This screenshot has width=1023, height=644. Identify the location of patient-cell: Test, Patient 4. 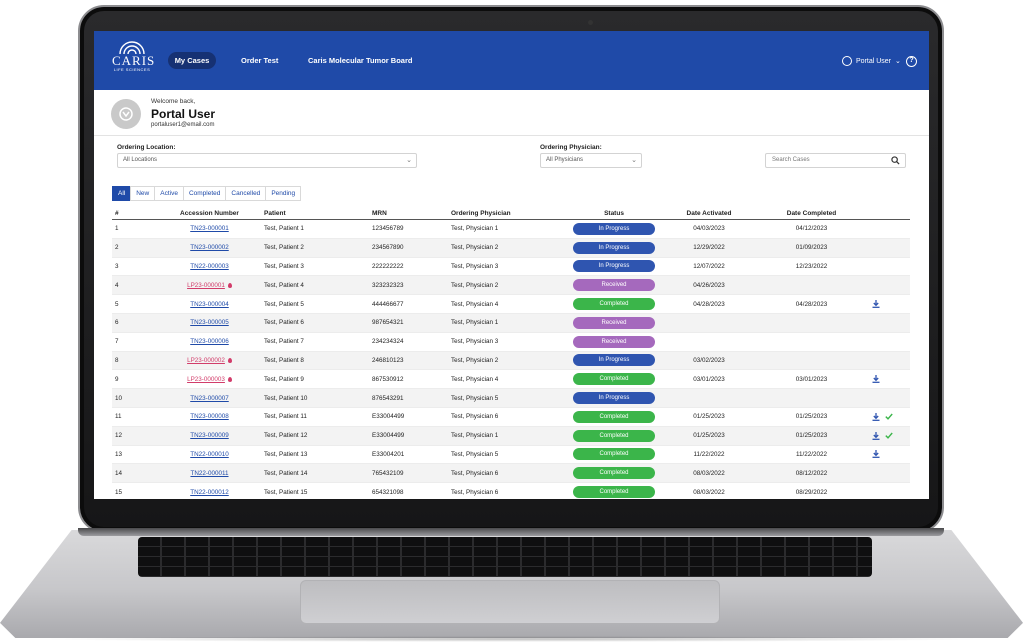
(284, 285).